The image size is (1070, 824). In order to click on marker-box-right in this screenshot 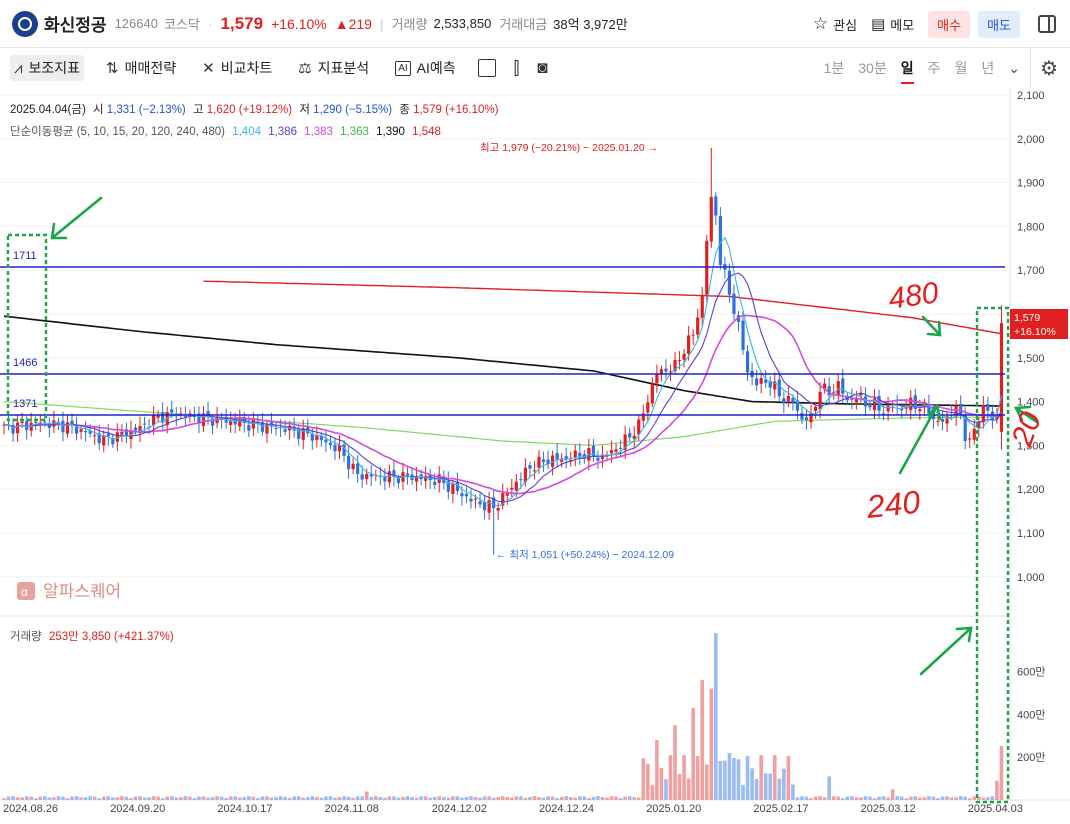, I will do `click(992, 555)`.